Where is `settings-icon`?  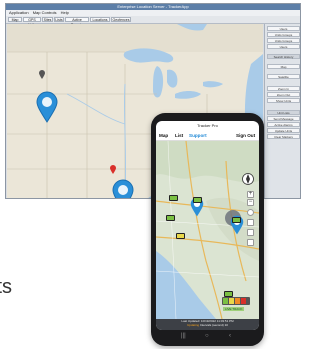 settings-icon is located at coordinates (250, 232).